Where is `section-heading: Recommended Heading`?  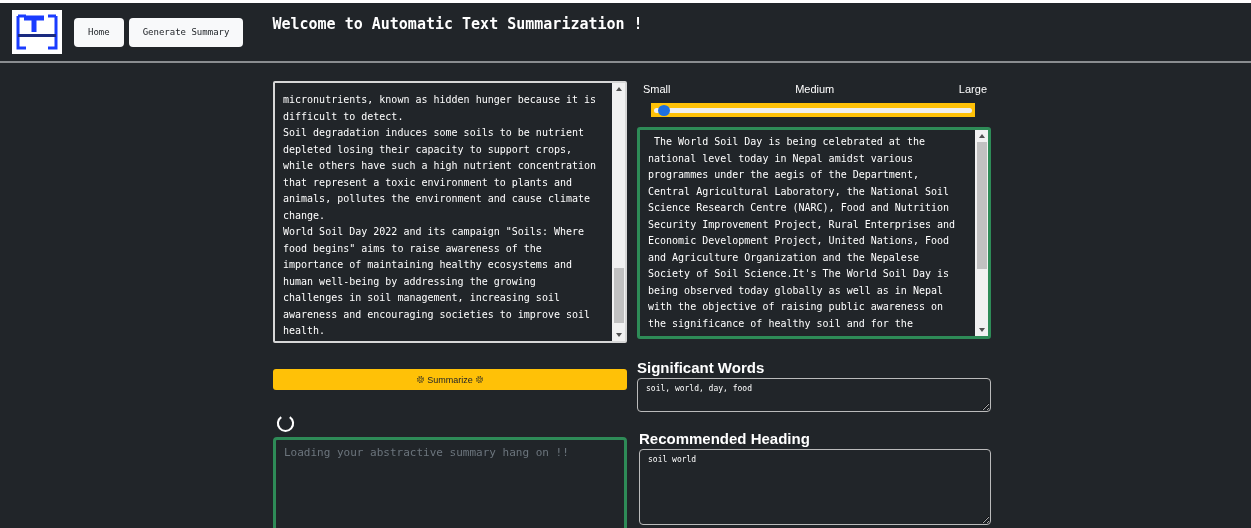 section-heading: Recommended Heading is located at coordinates (725, 438).